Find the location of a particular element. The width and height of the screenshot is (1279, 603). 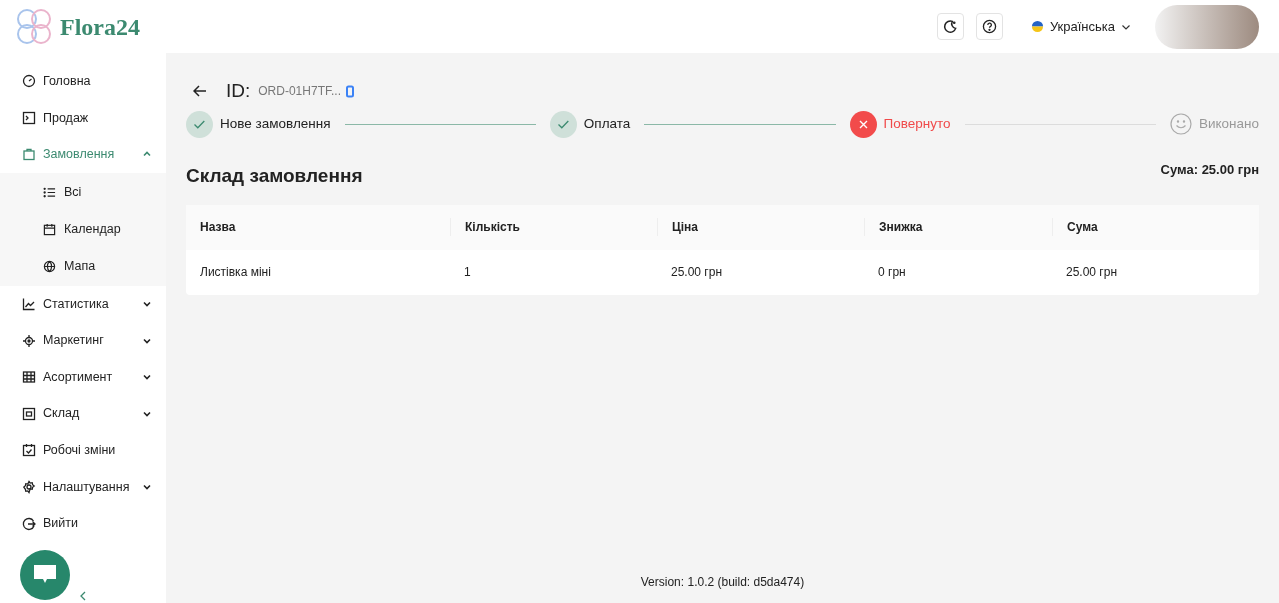

help-icon is located at coordinates (989, 26).